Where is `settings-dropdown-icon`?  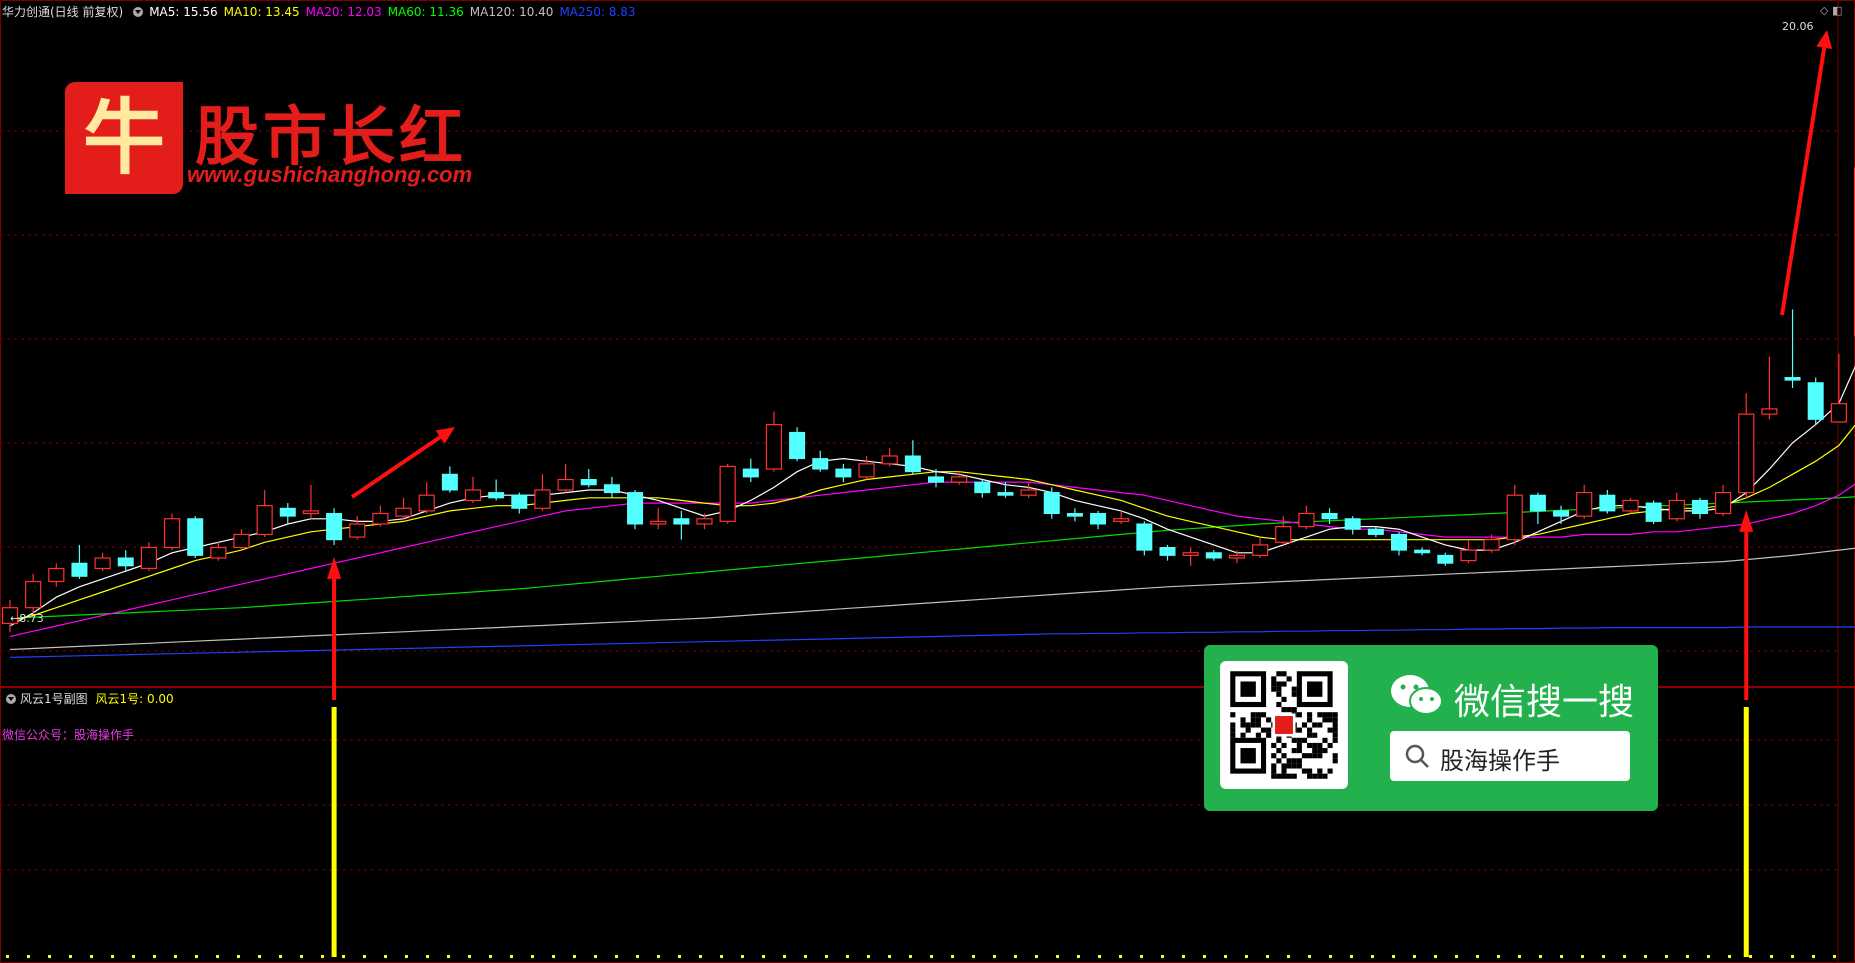 settings-dropdown-icon is located at coordinates (138, 11).